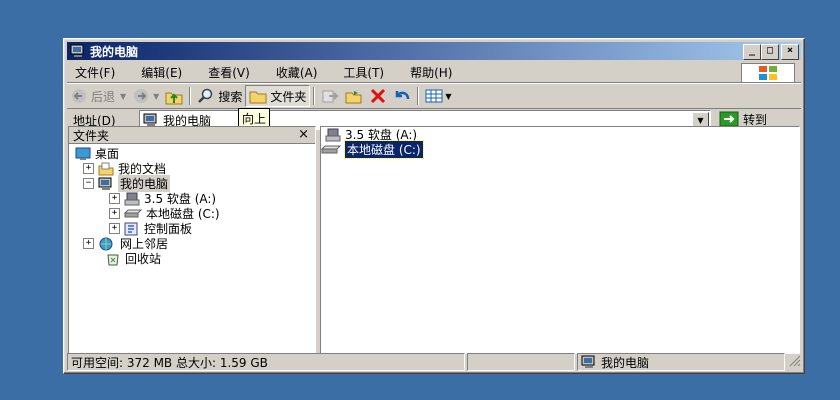  What do you see at coordinates (164, 213) in the screenshot?
I see `tree-item-local-disk: + 本地磁盘 (C:)` at bounding box center [164, 213].